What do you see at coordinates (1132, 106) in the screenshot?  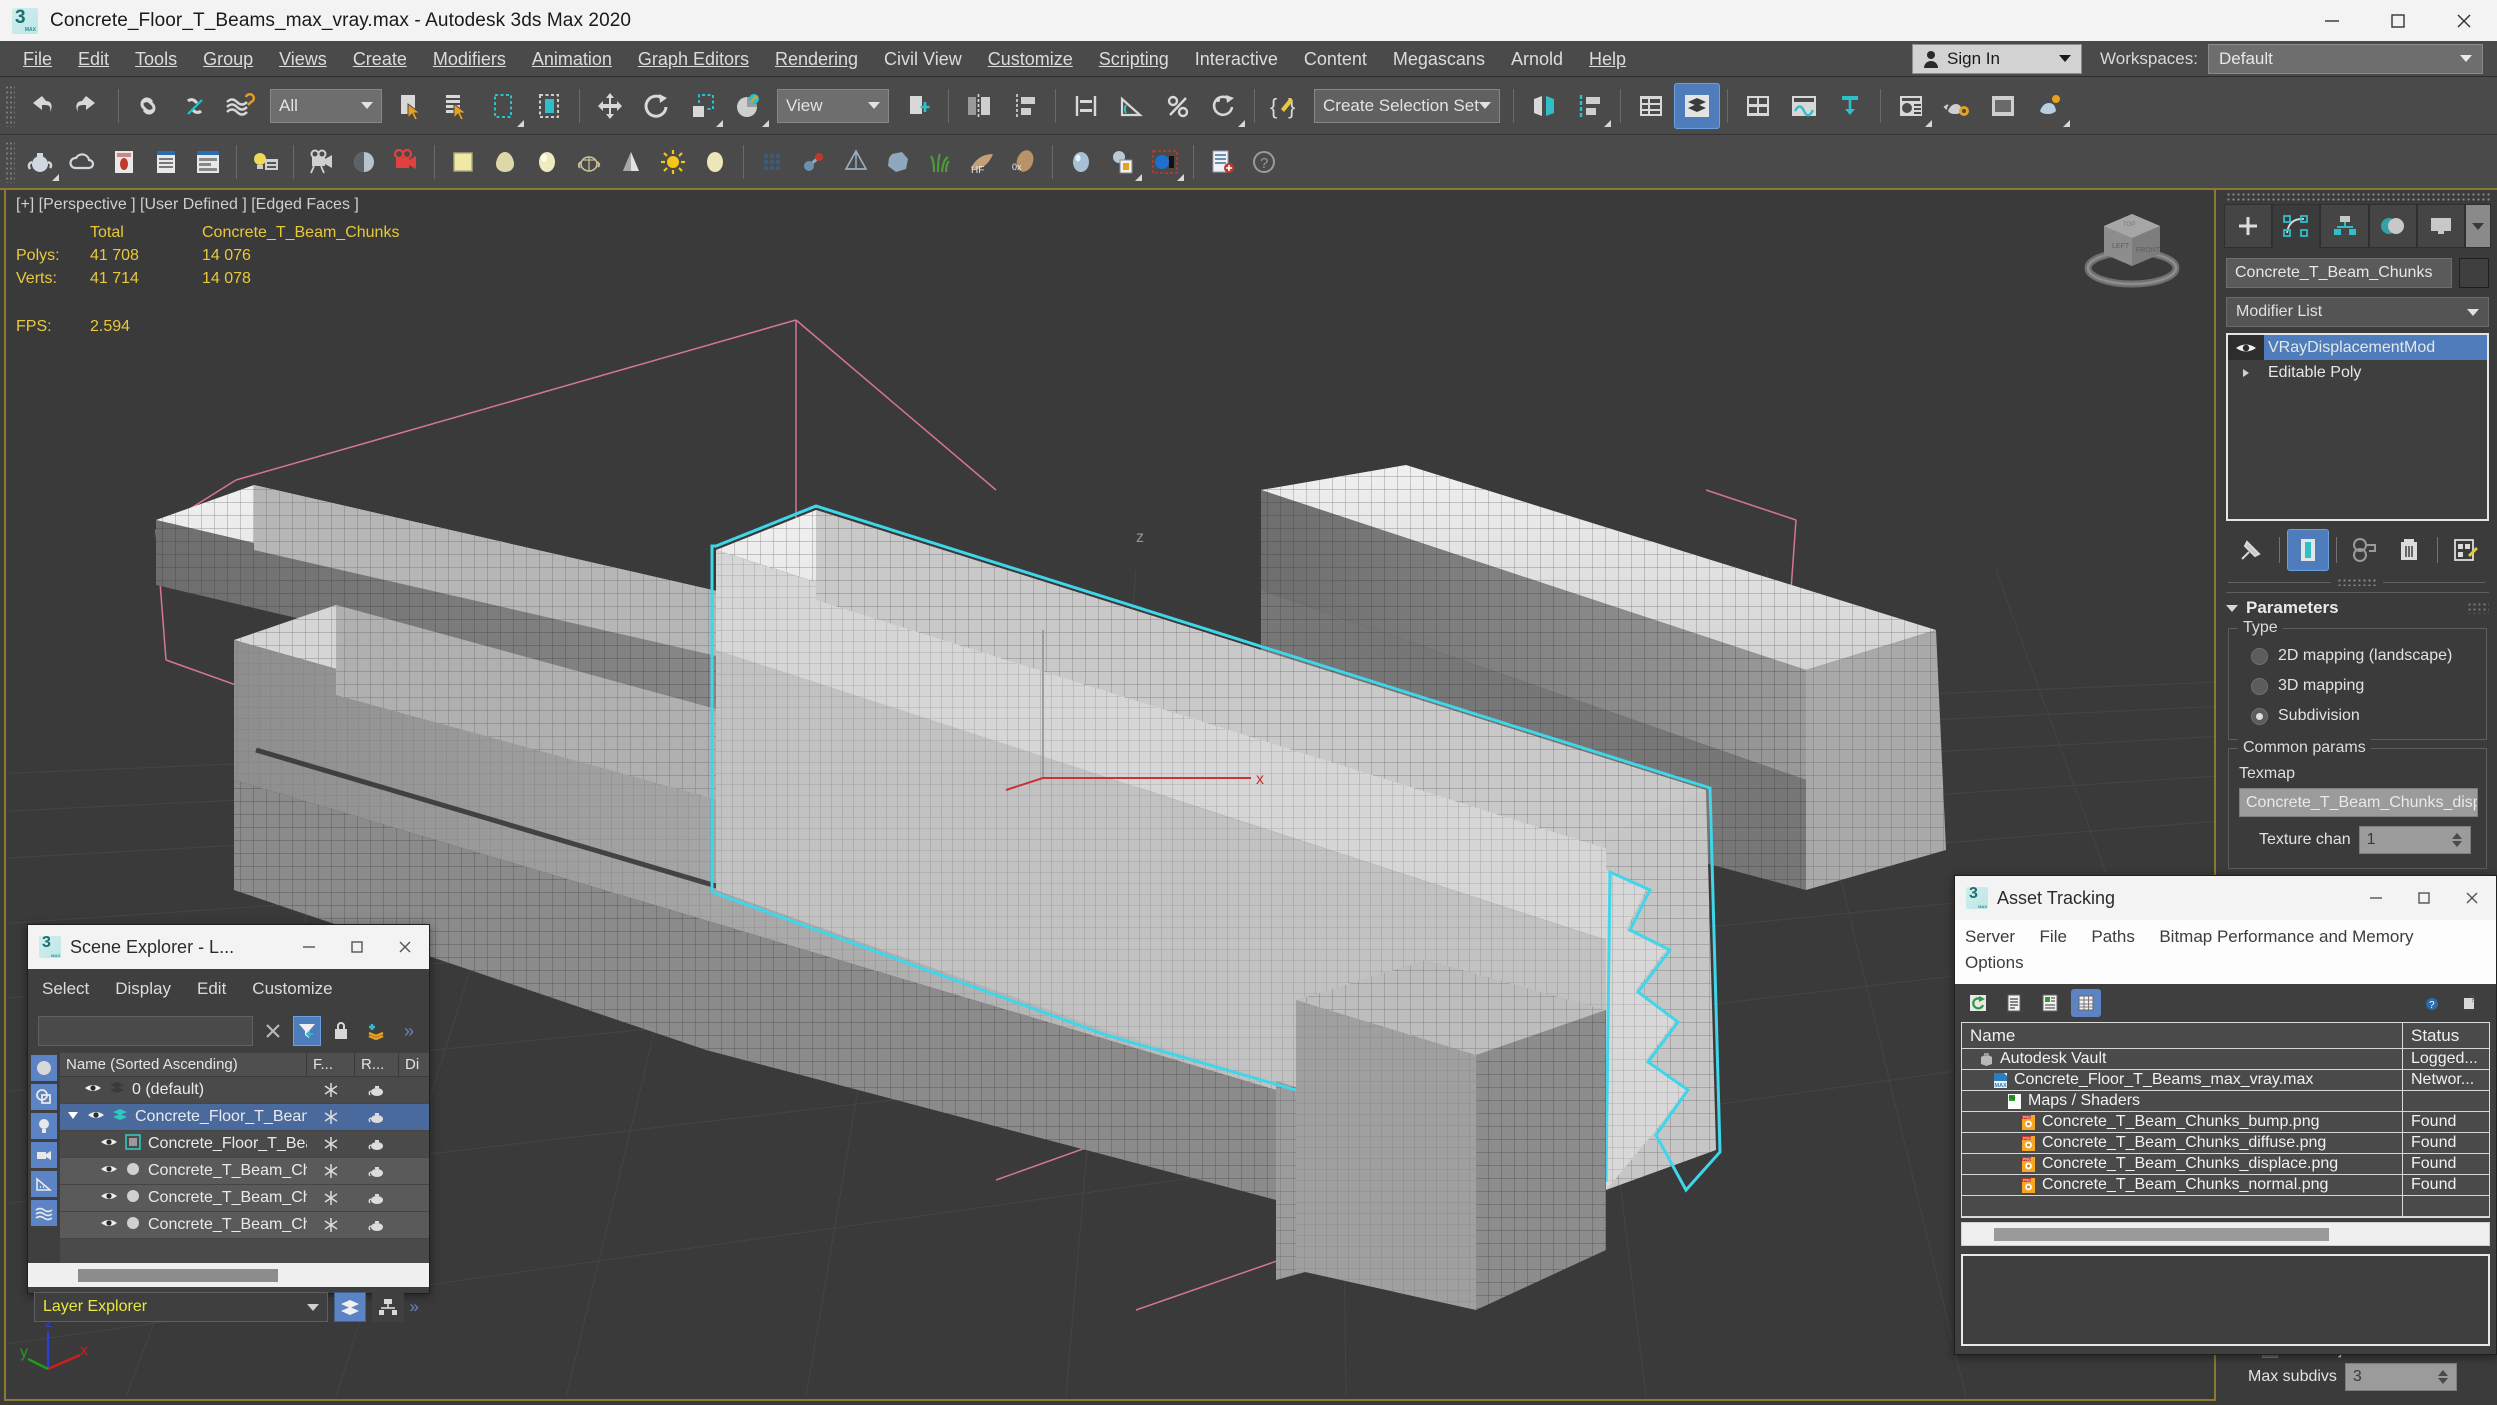 I see `angle-snap-icon` at bounding box center [1132, 106].